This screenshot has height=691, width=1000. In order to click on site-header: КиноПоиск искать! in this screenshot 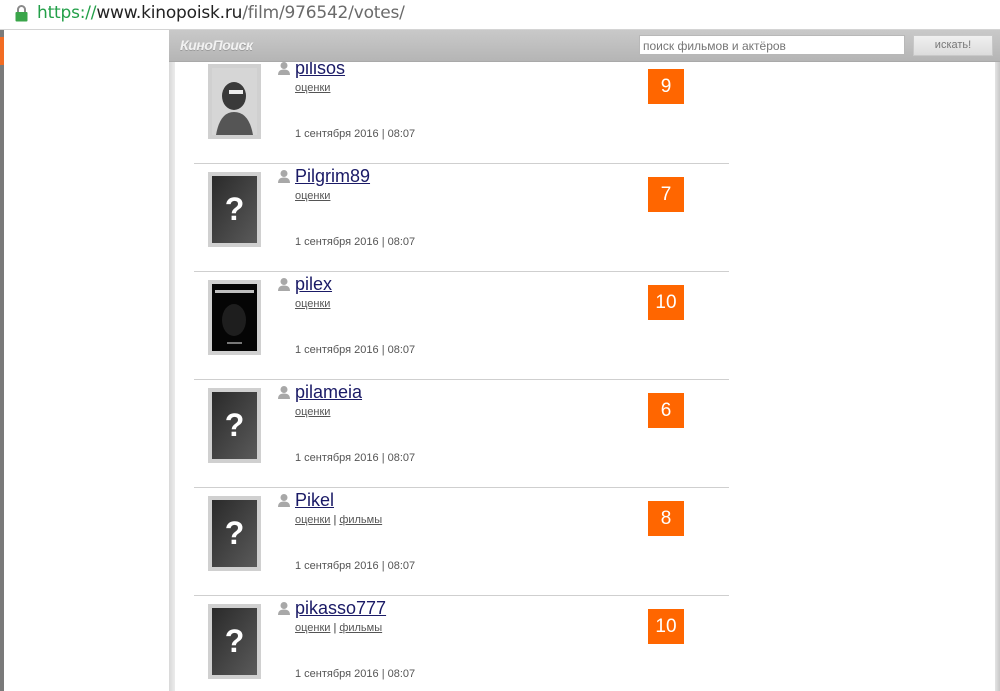, I will do `click(584, 46)`.